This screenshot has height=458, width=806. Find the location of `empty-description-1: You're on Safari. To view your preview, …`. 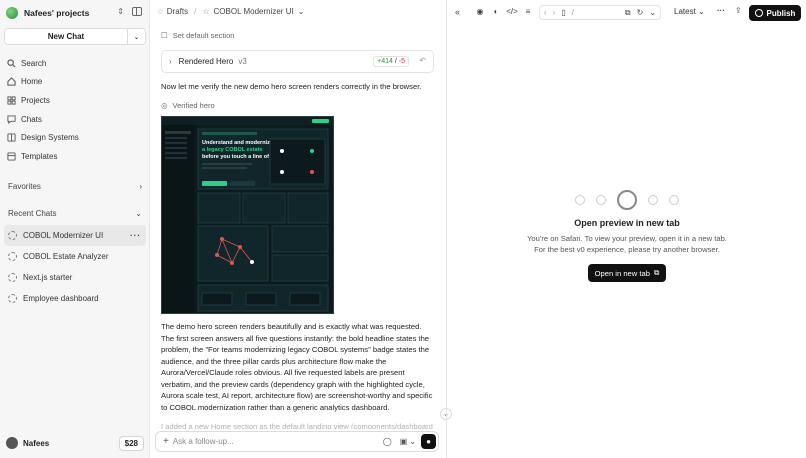

empty-description-1: You're on Safari. To view your preview, … is located at coordinates (627, 238).